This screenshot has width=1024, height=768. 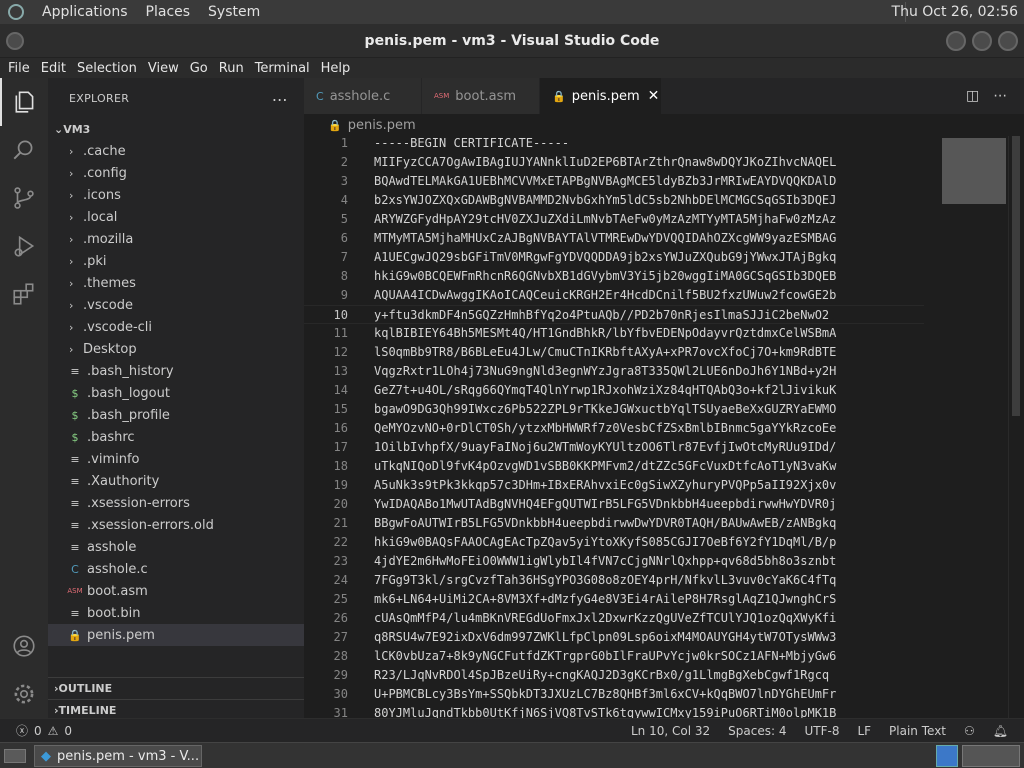 I want to click on folder-item: › .themes, so click(x=176, y=283).